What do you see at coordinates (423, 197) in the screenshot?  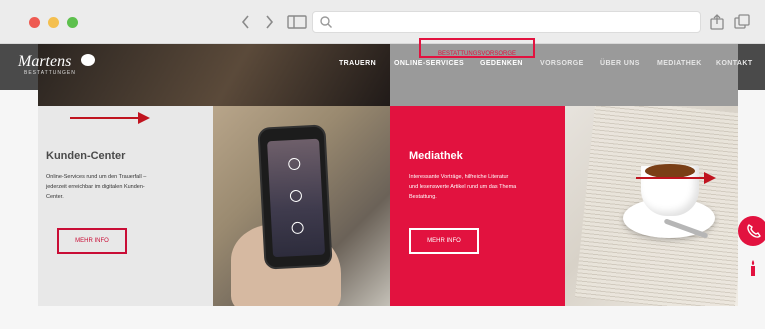 I see `mediathek-text-3: Bestattung.` at bounding box center [423, 197].